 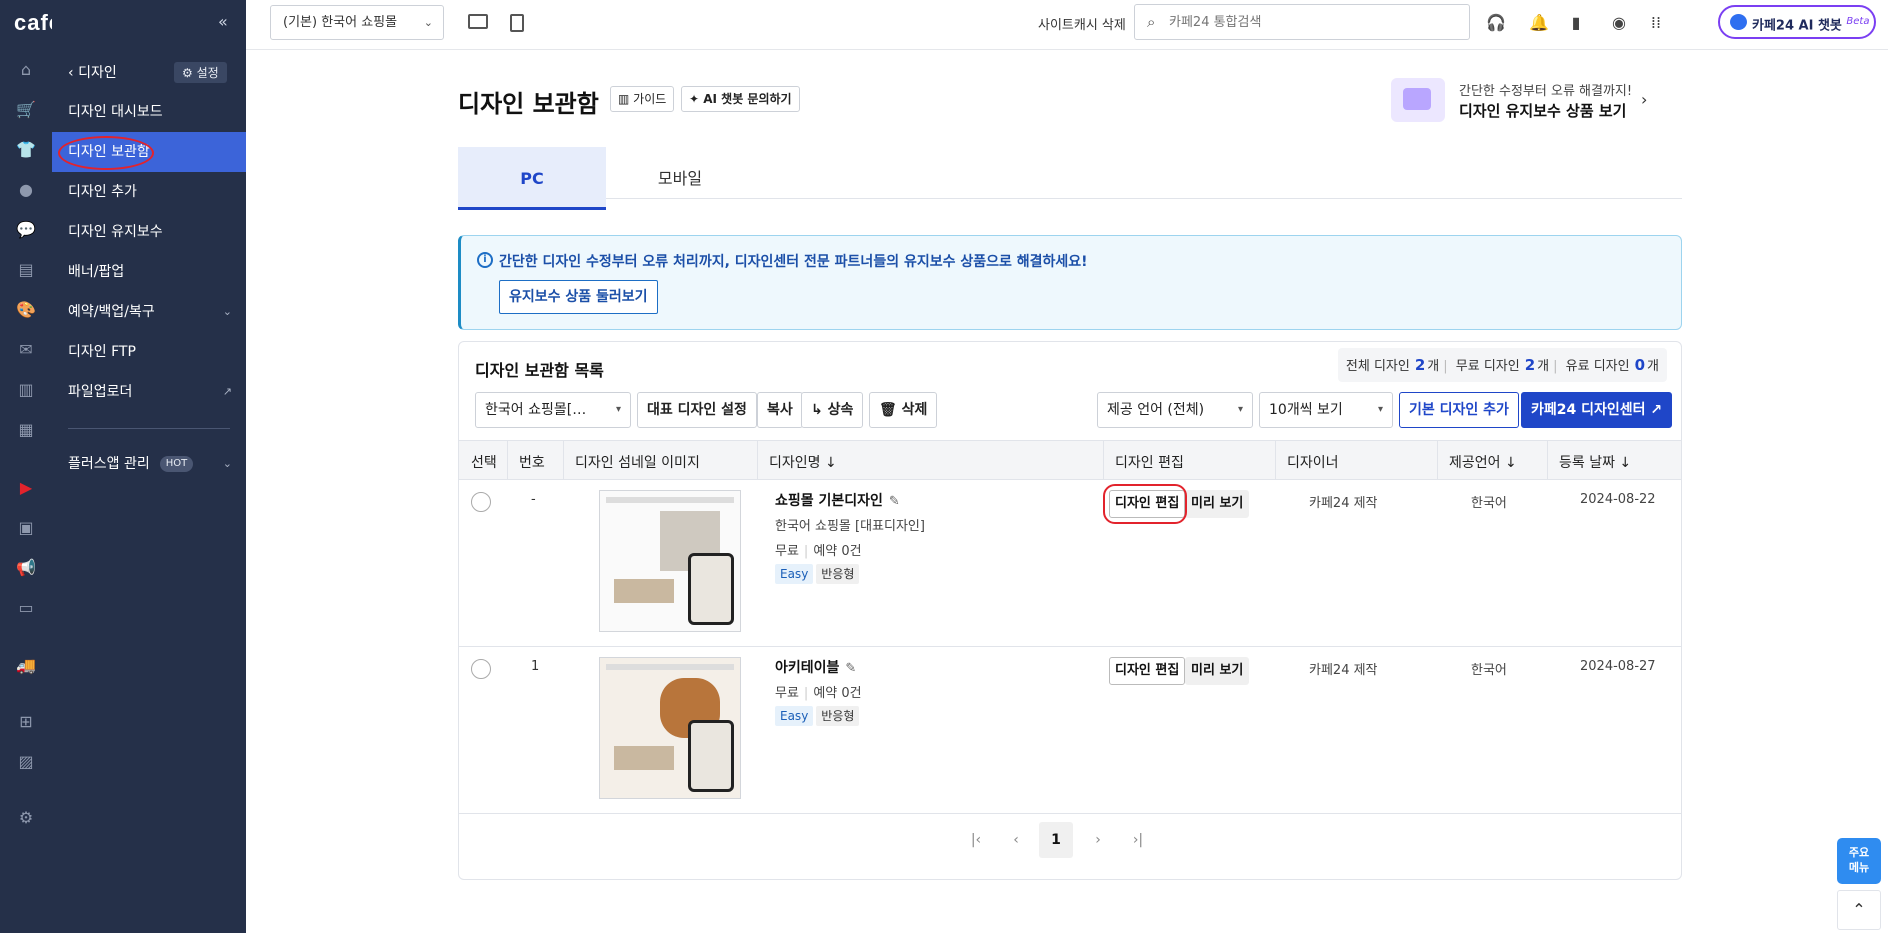 What do you see at coordinates (26, 568) in the screenshot?
I see `megaphone-icon: 📢` at bounding box center [26, 568].